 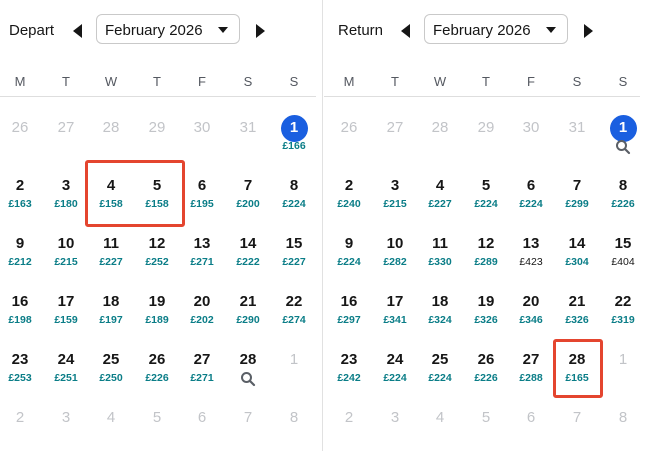 I want to click on return-day-cell: 21 £326, so click(x=577, y=317).